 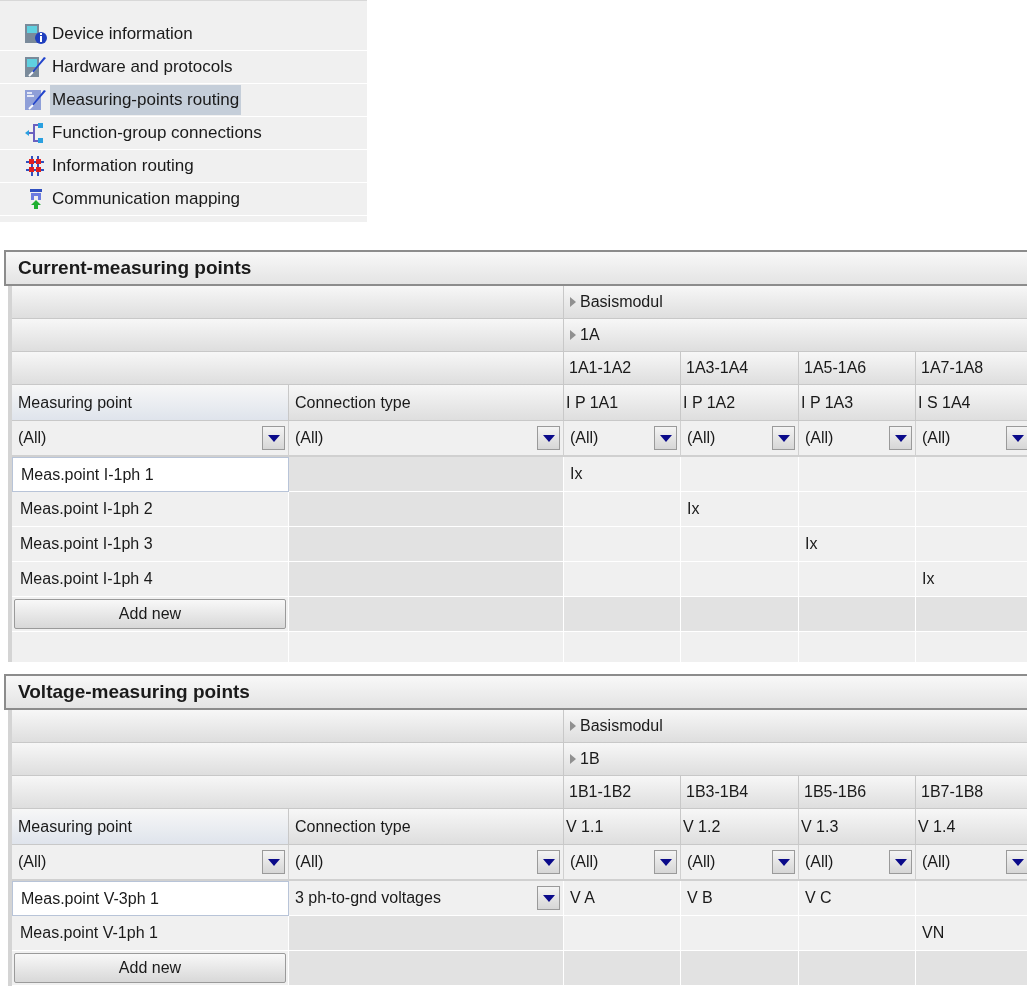 I want to click on nav-item: Measuring-points routing, so click(x=146, y=100).